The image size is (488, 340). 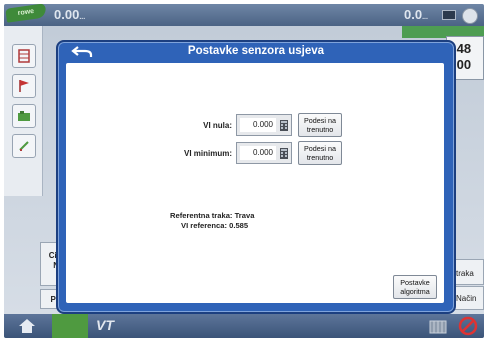 What do you see at coordinates (244, 326) in the screenshot?
I see `bottom-toolbar: VT` at bounding box center [244, 326].